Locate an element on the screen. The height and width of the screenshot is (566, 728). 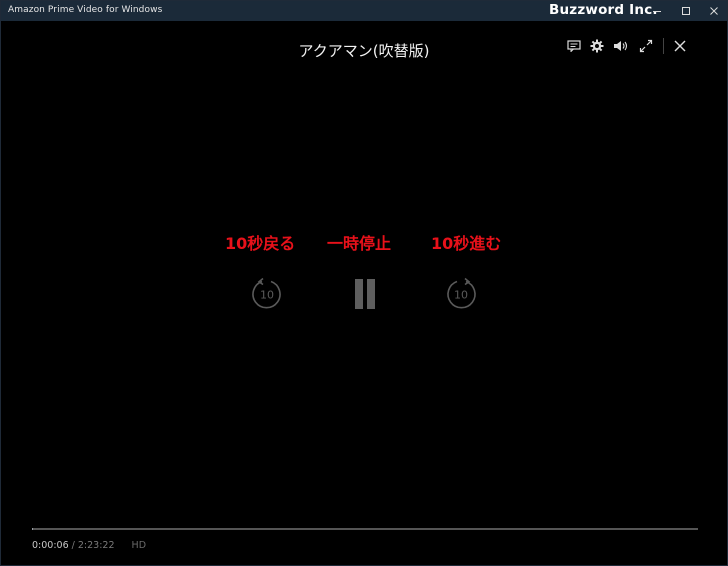
maximize-icon is located at coordinates (686, 11).